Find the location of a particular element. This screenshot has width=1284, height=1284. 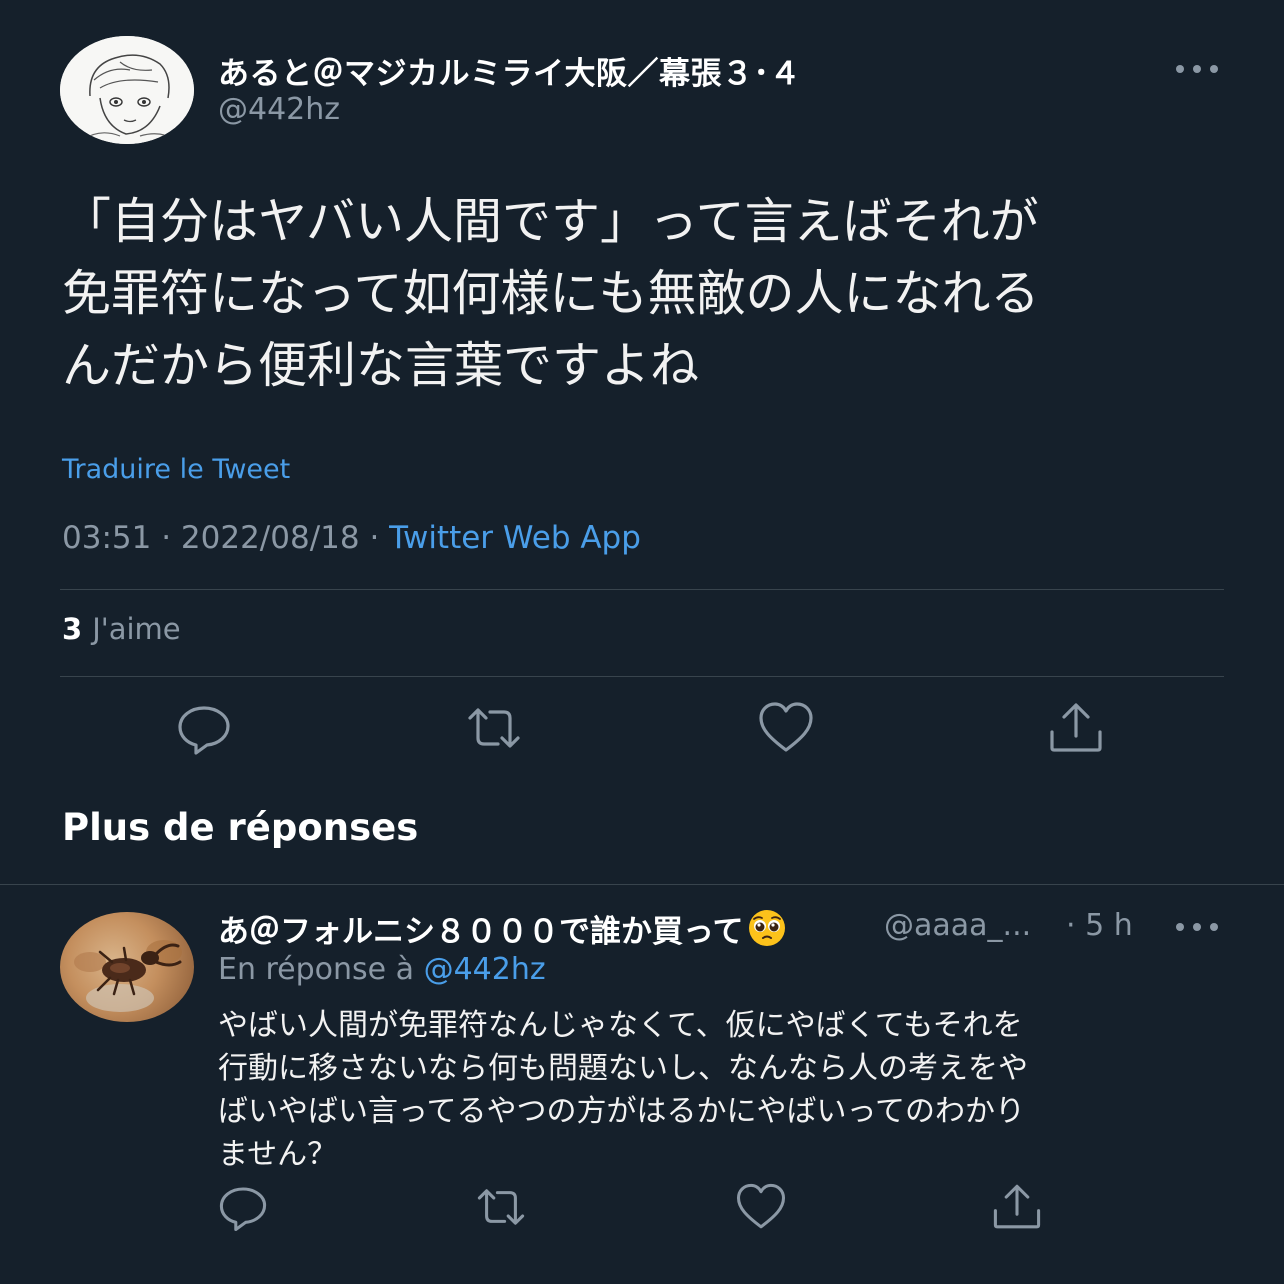

more-replies-heading: Plus de réponses is located at coordinates (240, 827).